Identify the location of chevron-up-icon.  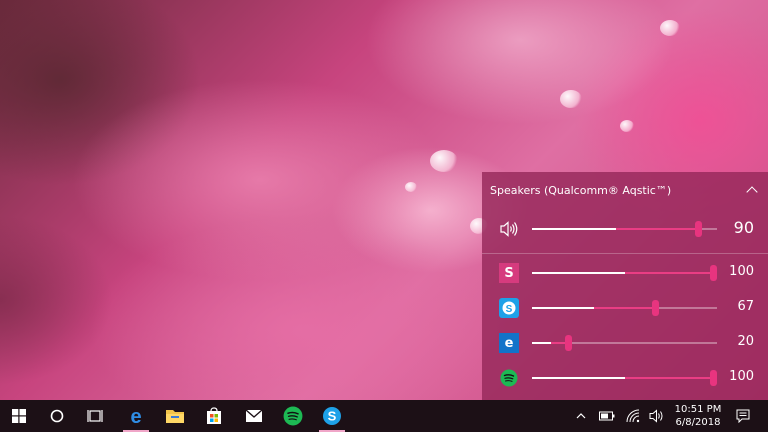
(752, 192).